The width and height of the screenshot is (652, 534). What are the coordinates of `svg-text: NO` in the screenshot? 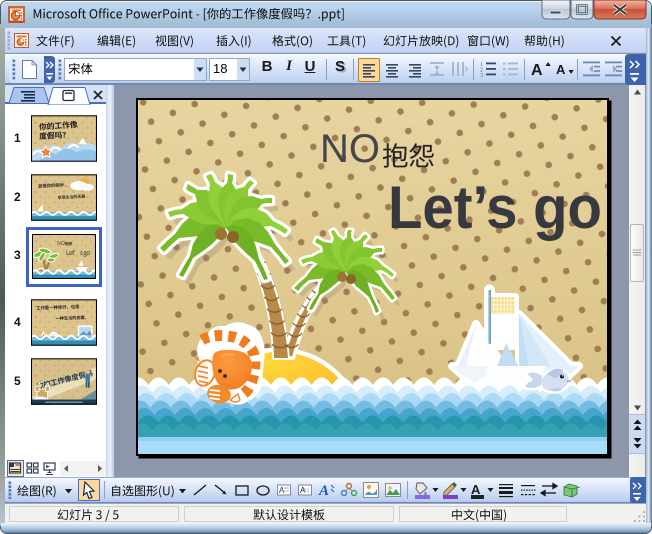 It's located at (350, 149).